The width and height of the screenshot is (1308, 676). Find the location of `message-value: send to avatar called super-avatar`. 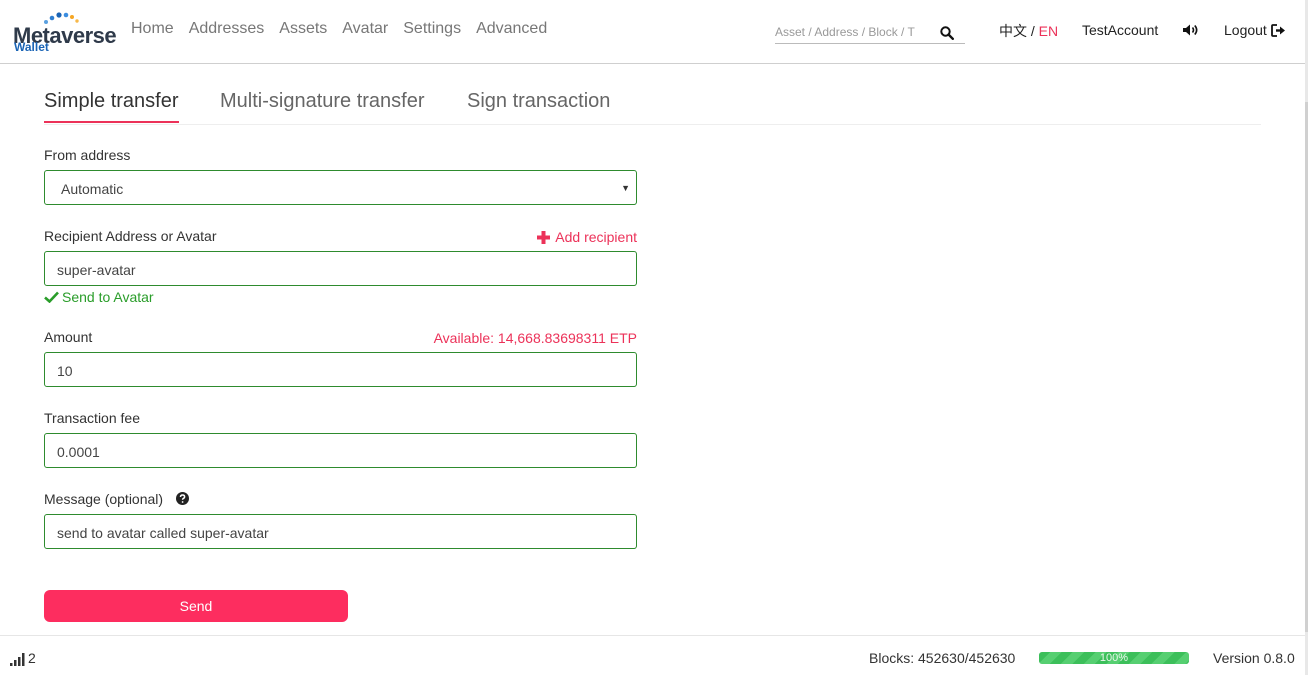

message-value: send to avatar called super-avatar is located at coordinates (163, 533).